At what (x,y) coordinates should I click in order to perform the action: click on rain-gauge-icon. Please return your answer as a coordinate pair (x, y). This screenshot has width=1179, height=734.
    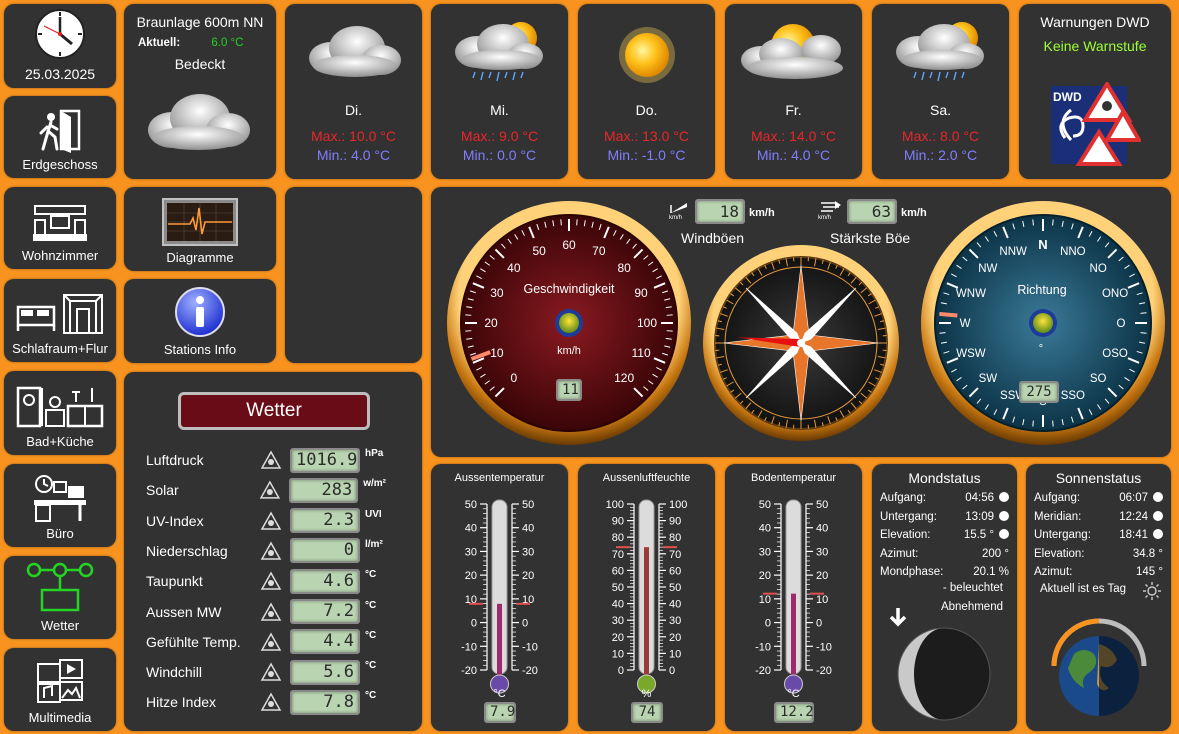
    Looking at the image, I should click on (271, 550).